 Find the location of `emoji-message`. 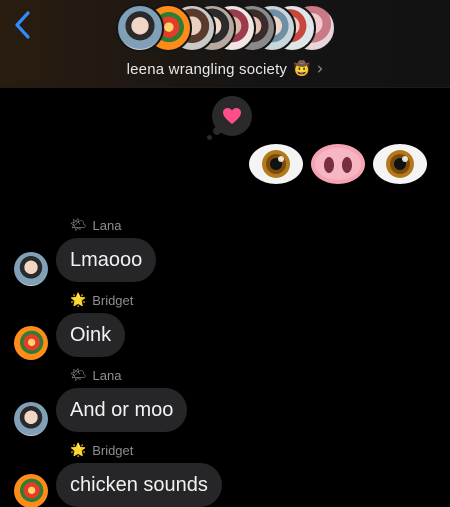

emoji-message is located at coordinates (341, 164).